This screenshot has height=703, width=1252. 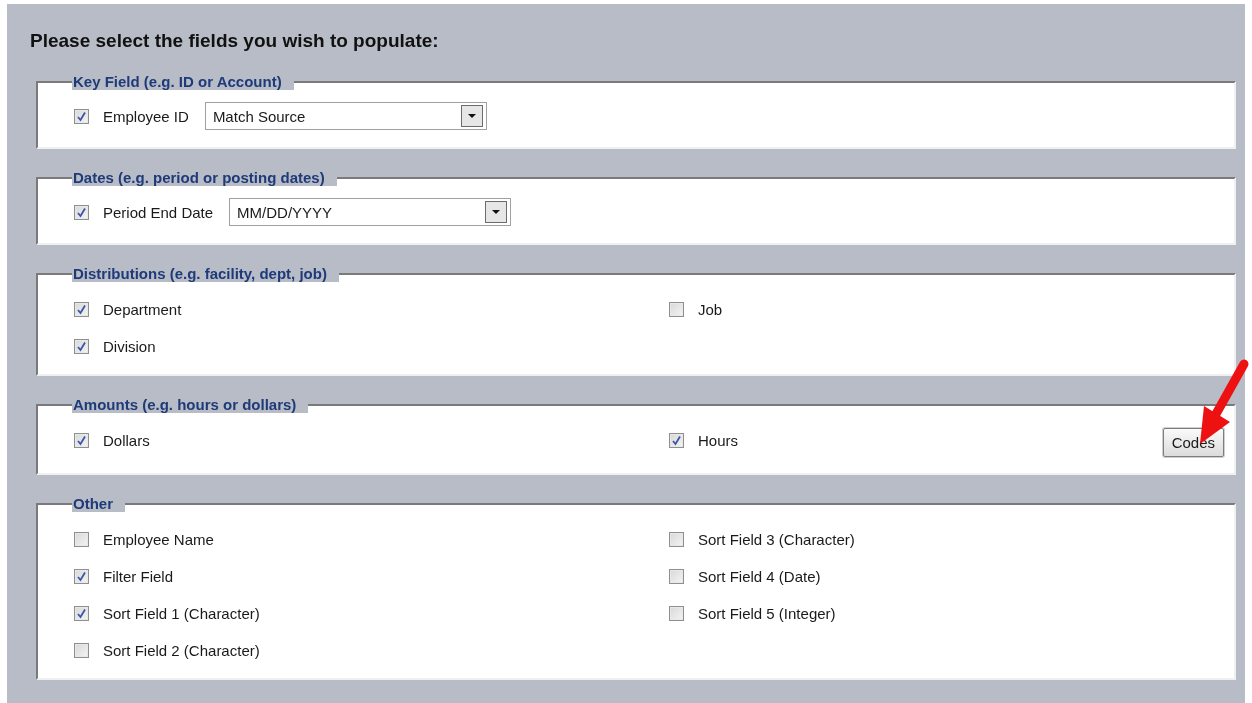 What do you see at coordinates (181, 650) in the screenshot?
I see `checkbox-label: Sort Field 2 (Character)` at bounding box center [181, 650].